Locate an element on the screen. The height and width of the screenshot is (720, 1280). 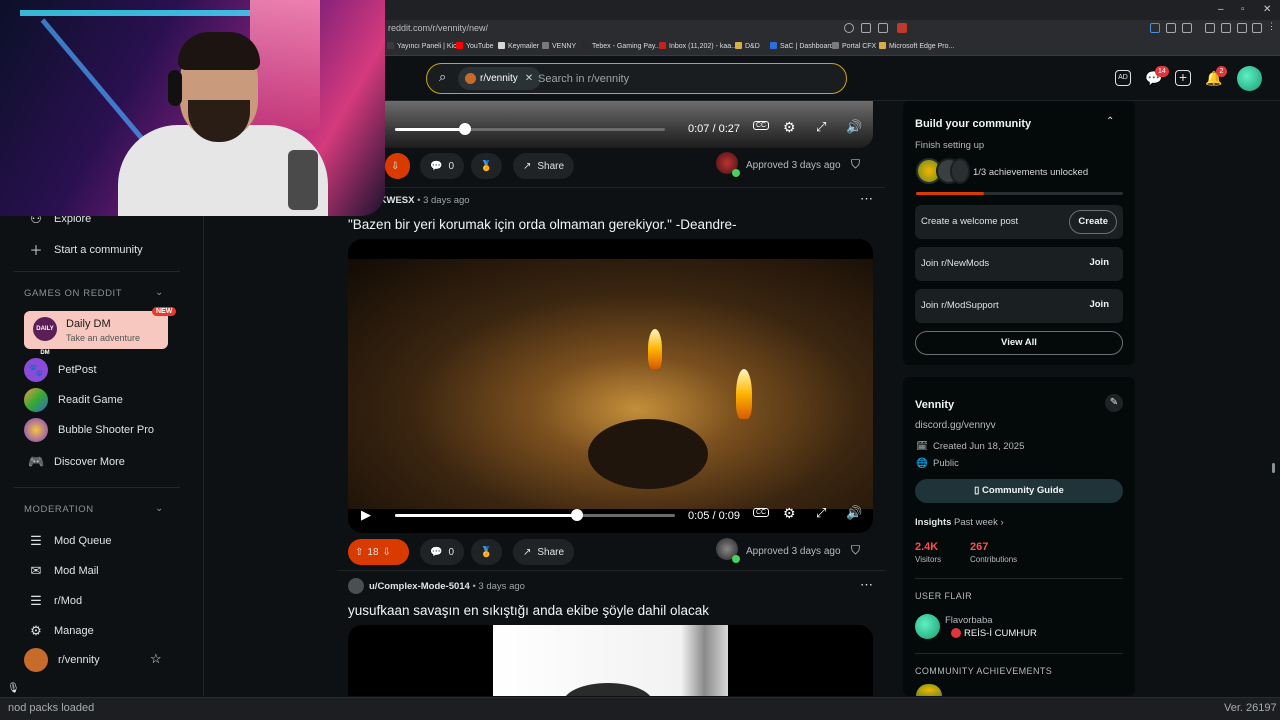
edit-icon: ✎ is located at coordinates (1114, 403).